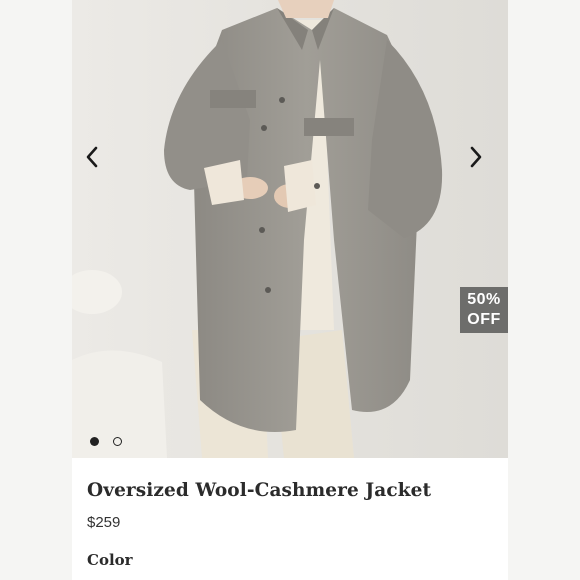  I want to click on product-title: Oversized Wool-Cashmere Jacket, so click(259, 490).